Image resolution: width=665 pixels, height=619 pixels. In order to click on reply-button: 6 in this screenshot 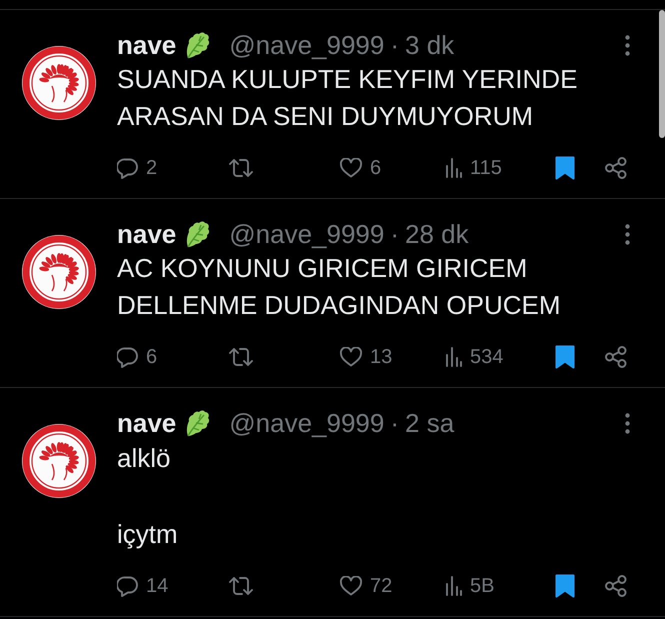, I will do `click(137, 357)`.